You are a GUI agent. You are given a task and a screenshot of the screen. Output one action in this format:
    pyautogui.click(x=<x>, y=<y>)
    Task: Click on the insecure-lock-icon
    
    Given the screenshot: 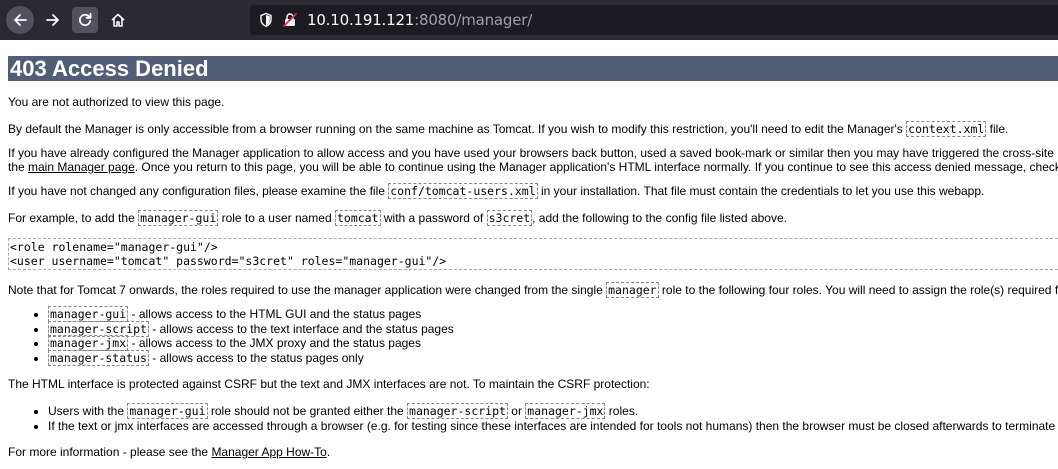 What is the action you would take?
    pyautogui.click(x=290, y=20)
    